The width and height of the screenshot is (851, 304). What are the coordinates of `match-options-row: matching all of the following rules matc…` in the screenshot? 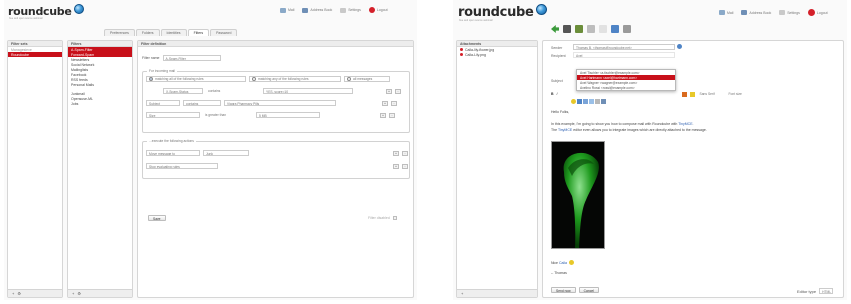 It's located at (268, 79).